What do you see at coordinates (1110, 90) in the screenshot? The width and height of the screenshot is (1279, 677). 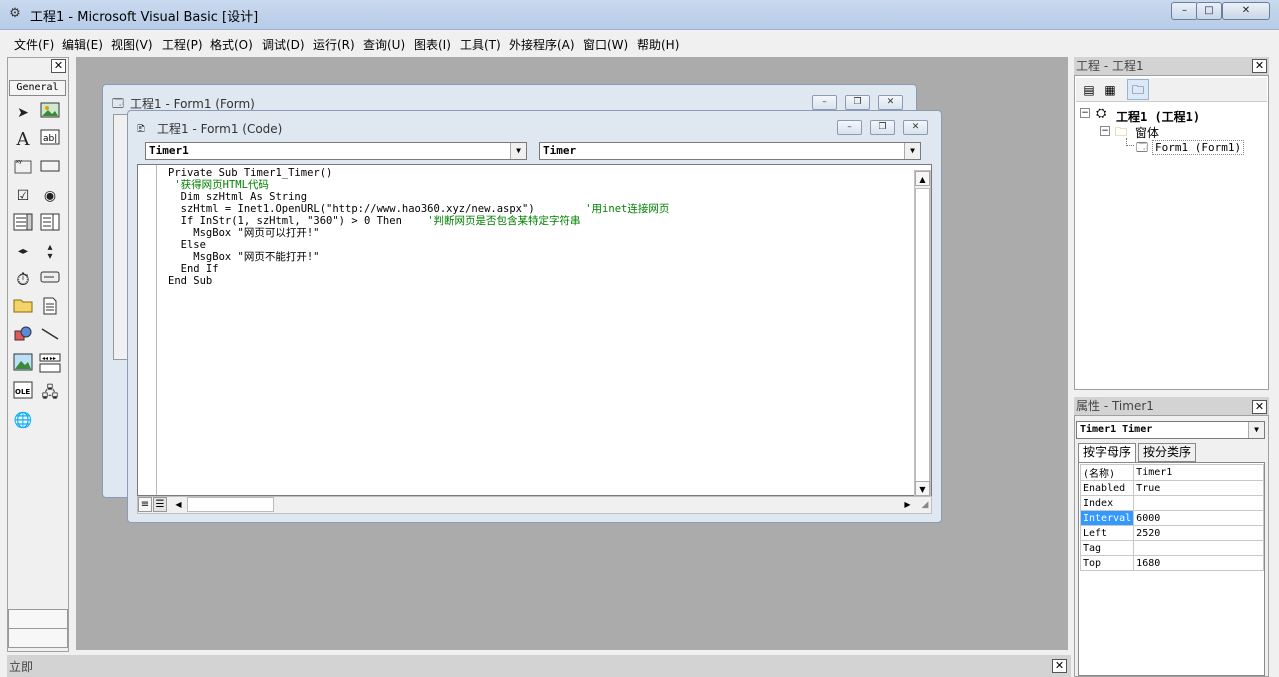 I see `view-object-icon: ▦` at bounding box center [1110, 90].